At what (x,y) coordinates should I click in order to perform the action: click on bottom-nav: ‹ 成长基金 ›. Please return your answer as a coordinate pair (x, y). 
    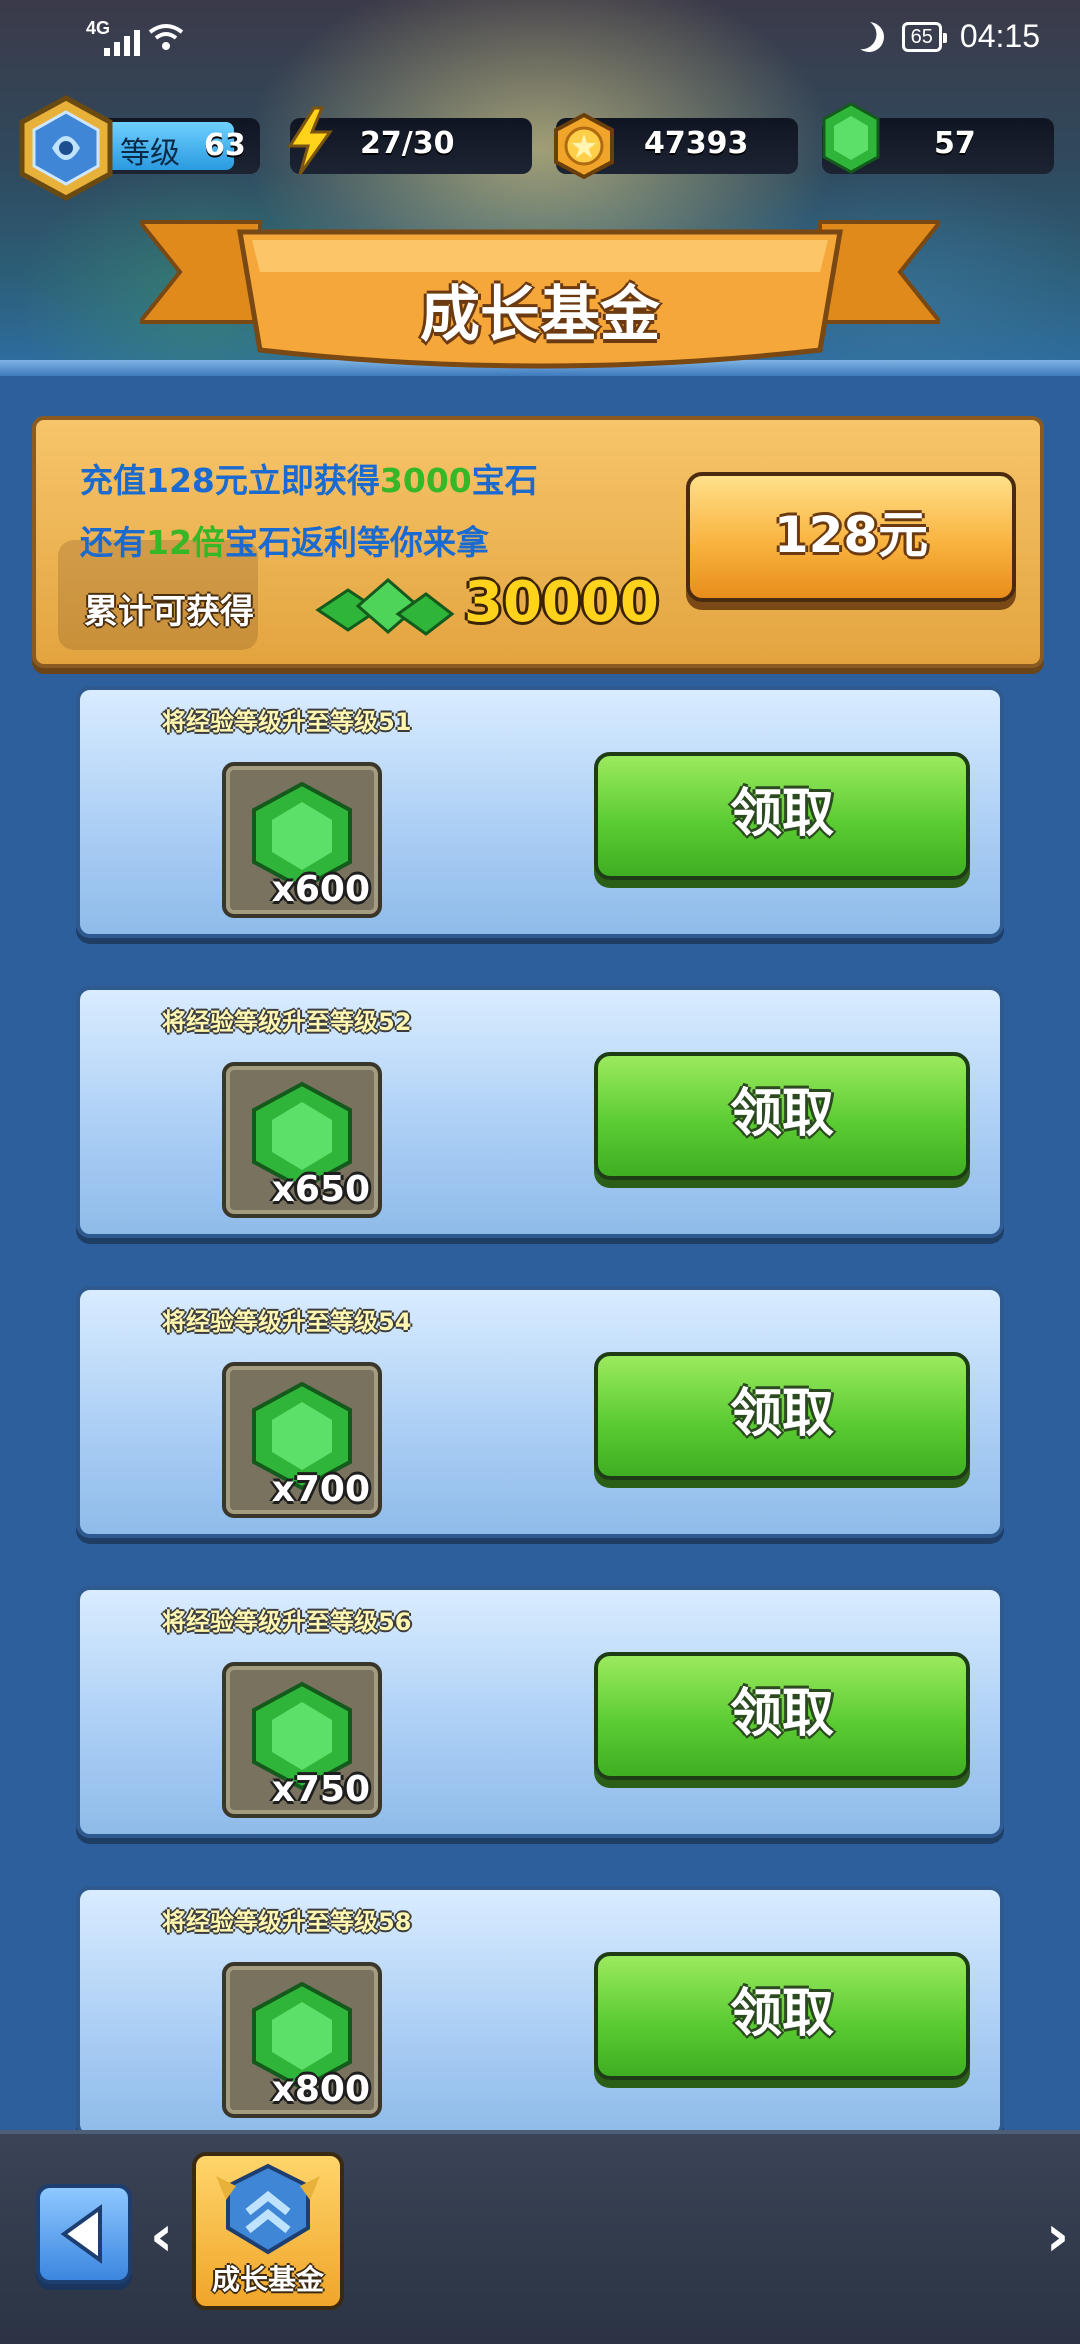
    Looking at the image, I should click on (540, 2237).